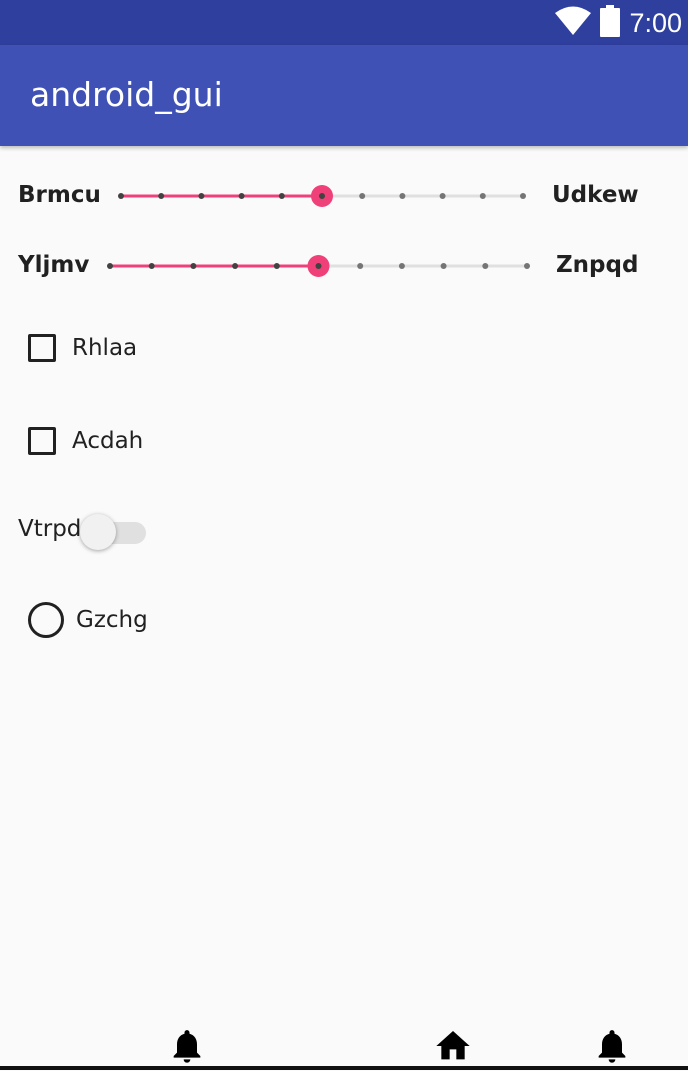 This screenshot has height=1071, width=688. Describe the element at coordinates (59, 195) in the screenshot. I see `slider-left-label: Brmcu` at that location.